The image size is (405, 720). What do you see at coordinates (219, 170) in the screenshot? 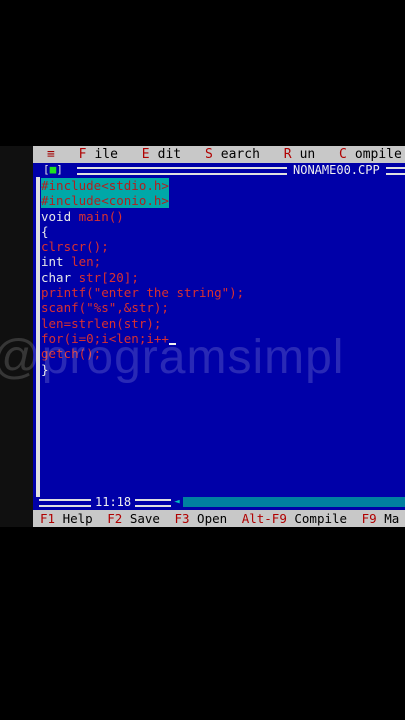
I see `window-title-bar: [■] NONAME00.CPP` at bounding box center [219, 170].